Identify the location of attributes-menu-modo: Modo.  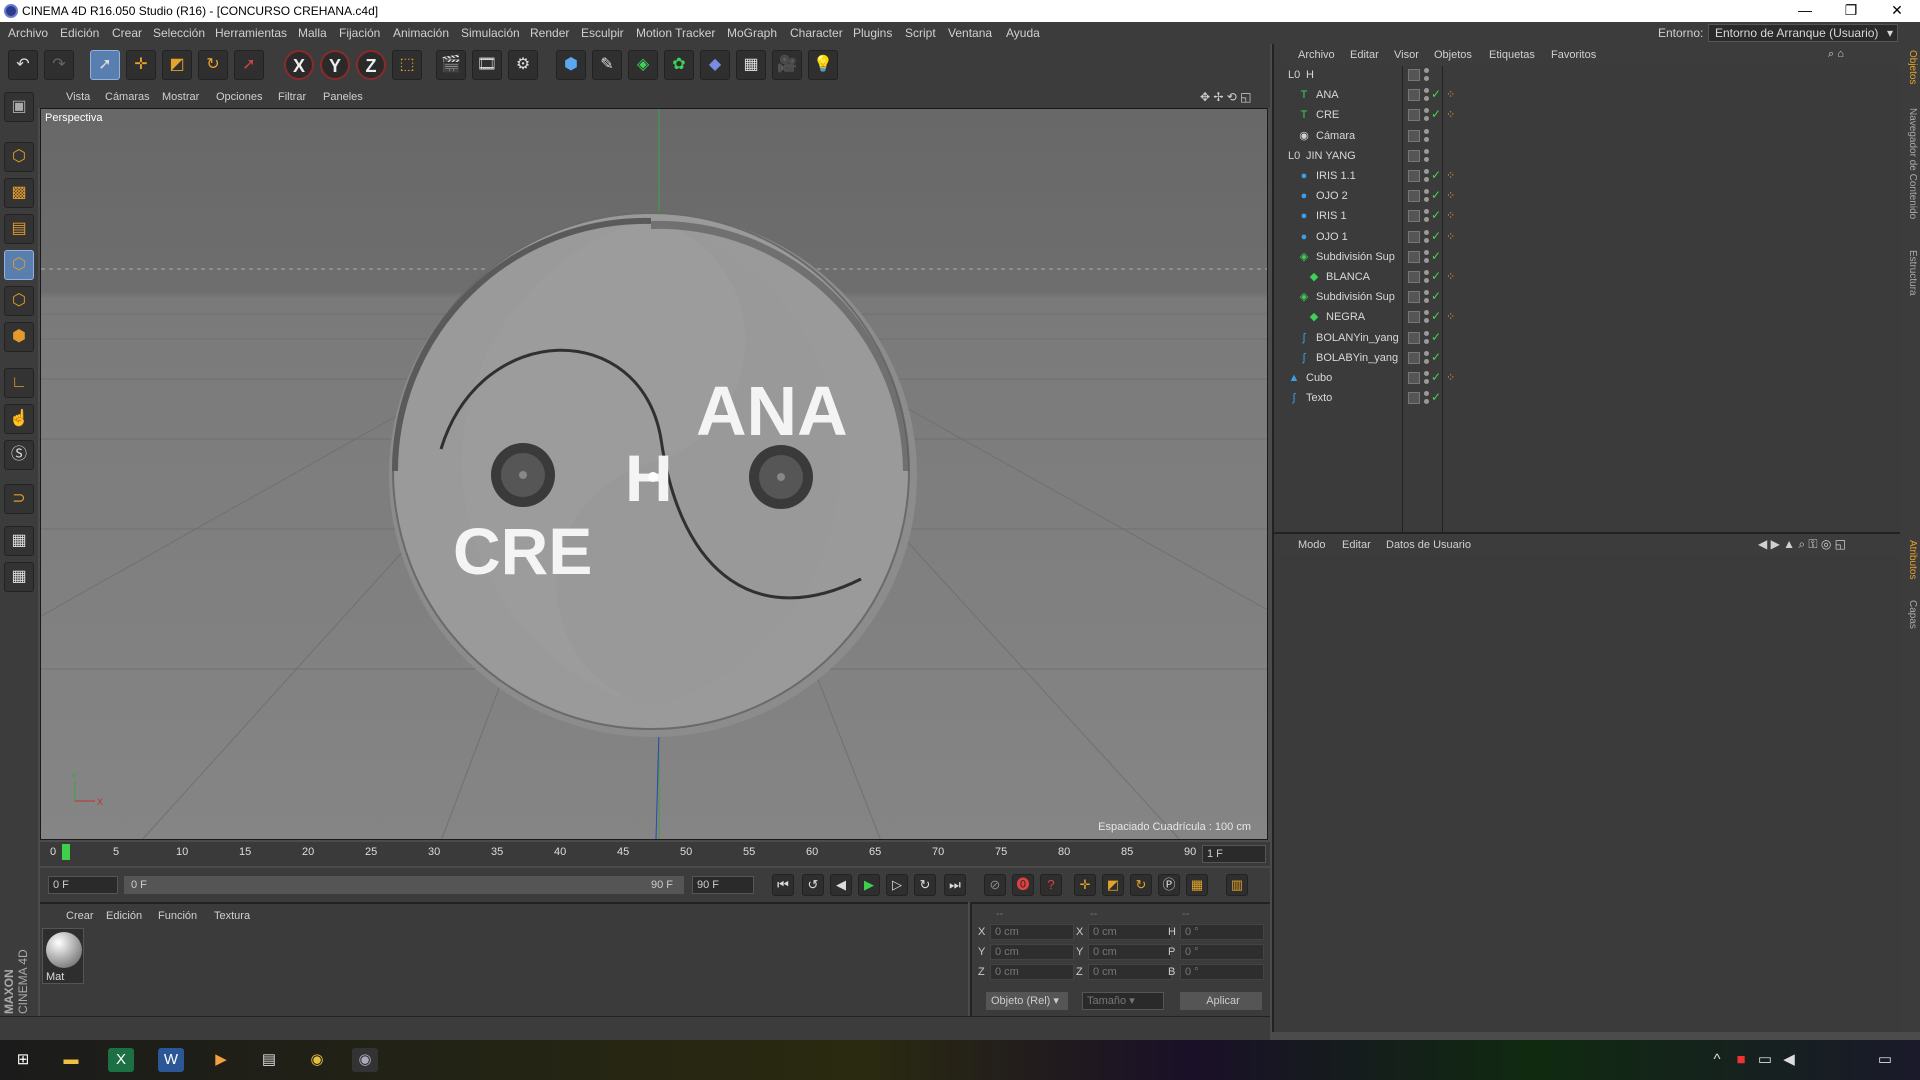
(1312, 545).